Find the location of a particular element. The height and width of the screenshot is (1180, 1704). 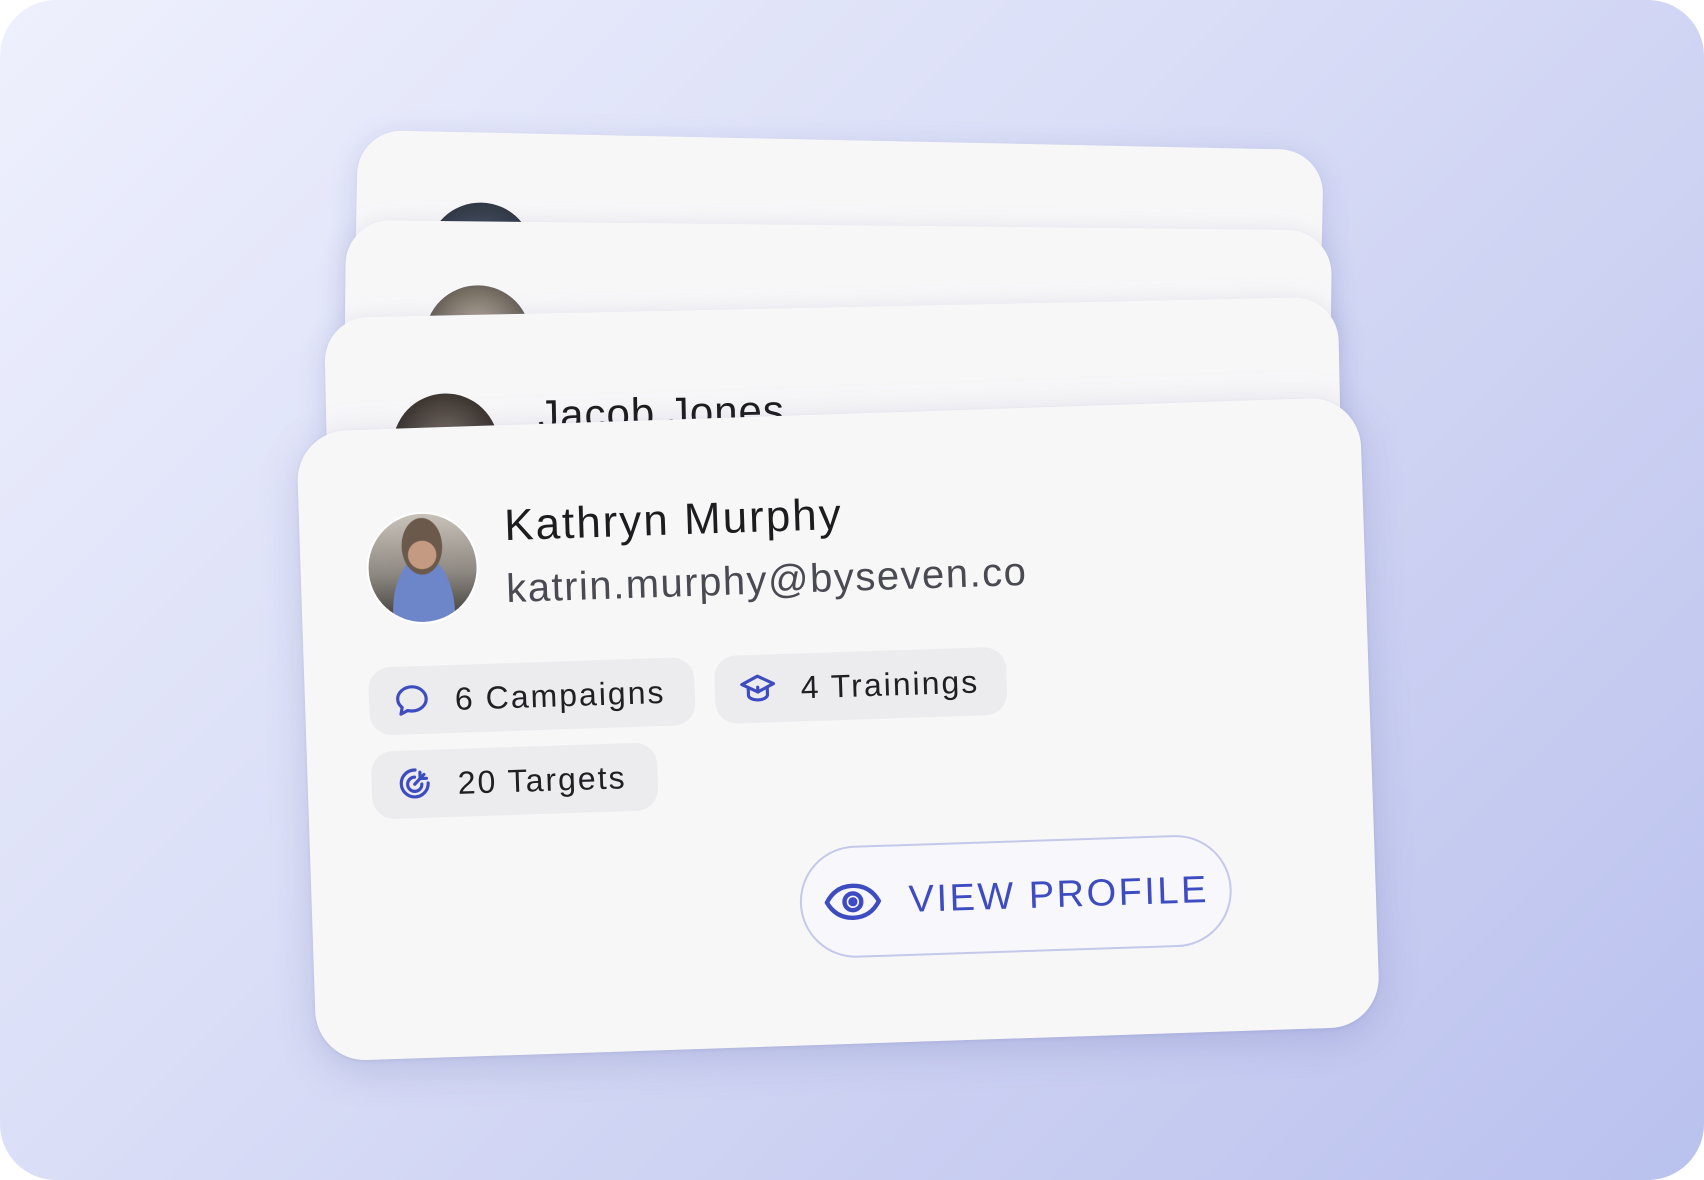

eye-icon is located at coordinates (852, 902).